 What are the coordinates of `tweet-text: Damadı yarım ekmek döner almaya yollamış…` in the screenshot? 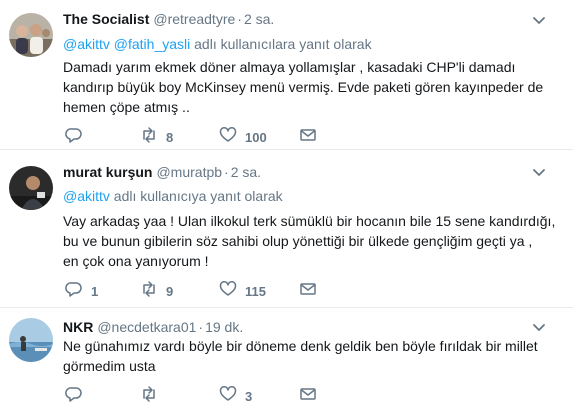 It's located at (303, 87).